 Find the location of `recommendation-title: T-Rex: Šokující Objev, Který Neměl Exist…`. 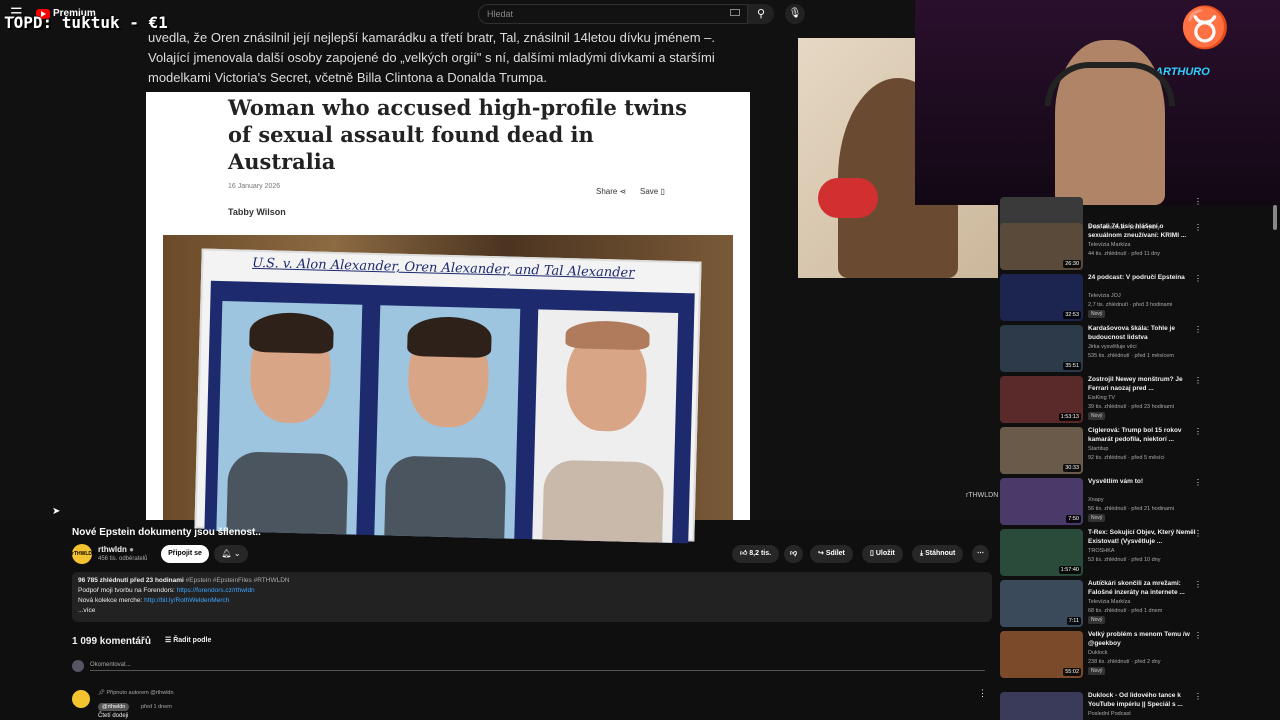

recommendation-title: T-Rex: Šokující Objev, Který Neměl Exist… is located at coordinates (1143, 537).